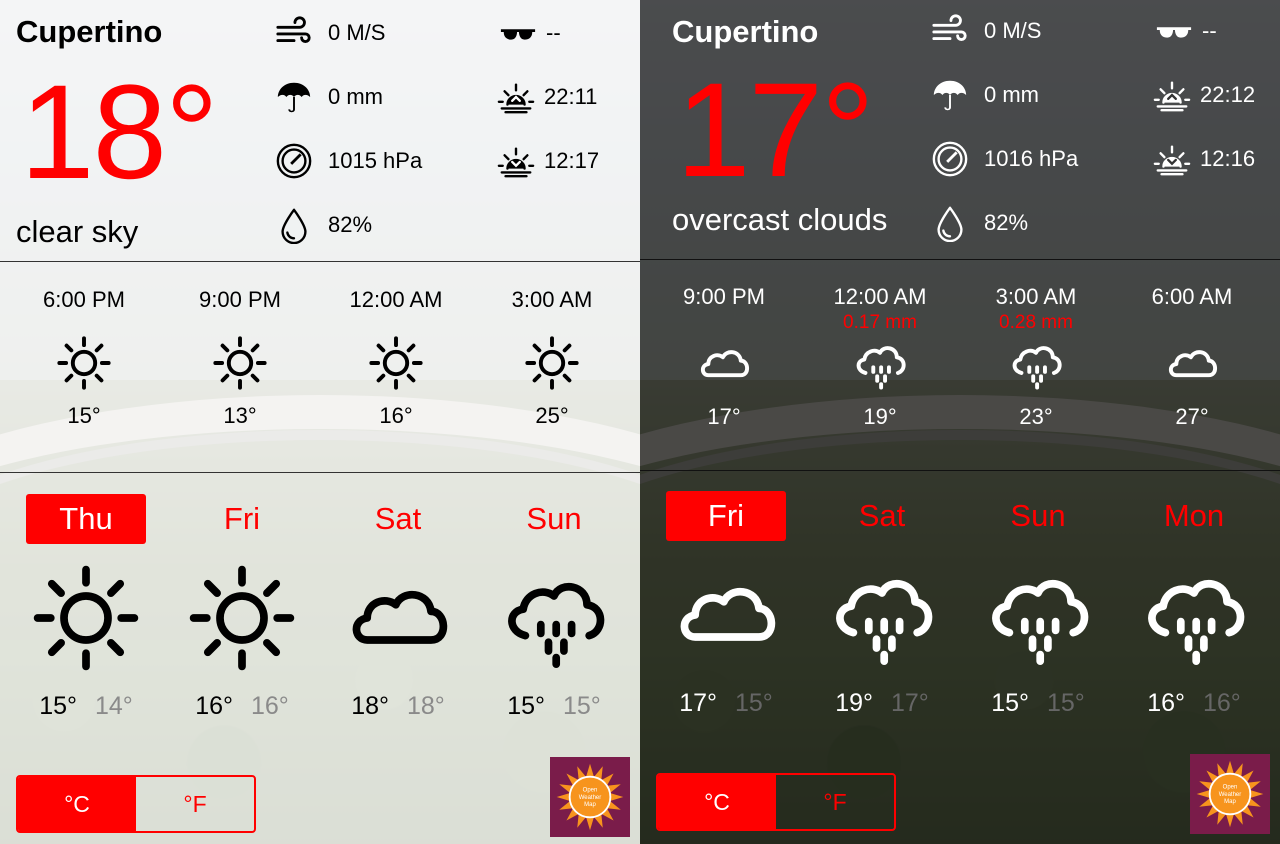 Image resolution: width=1280 pixels, height=844 pixels. What do you see at coordinates (240, 299) in the screenshot?
I see `hourly-time: 9:00 PM` at bounding box center [240, 299].